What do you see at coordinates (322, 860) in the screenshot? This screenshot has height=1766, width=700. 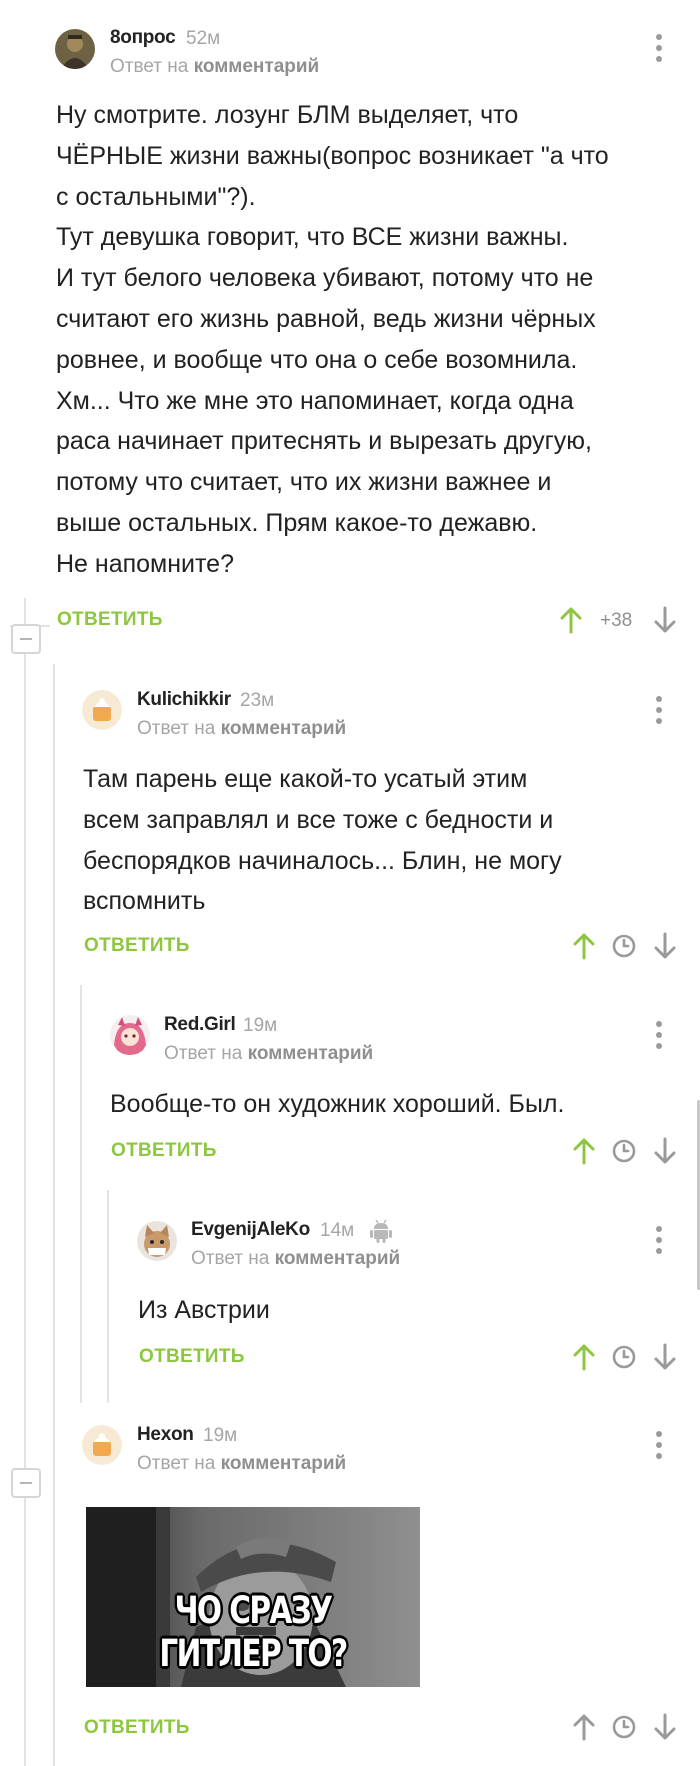 I see `text-line: беспорядков начиналось... Блин, не могу` at bounding box center [322, 860].